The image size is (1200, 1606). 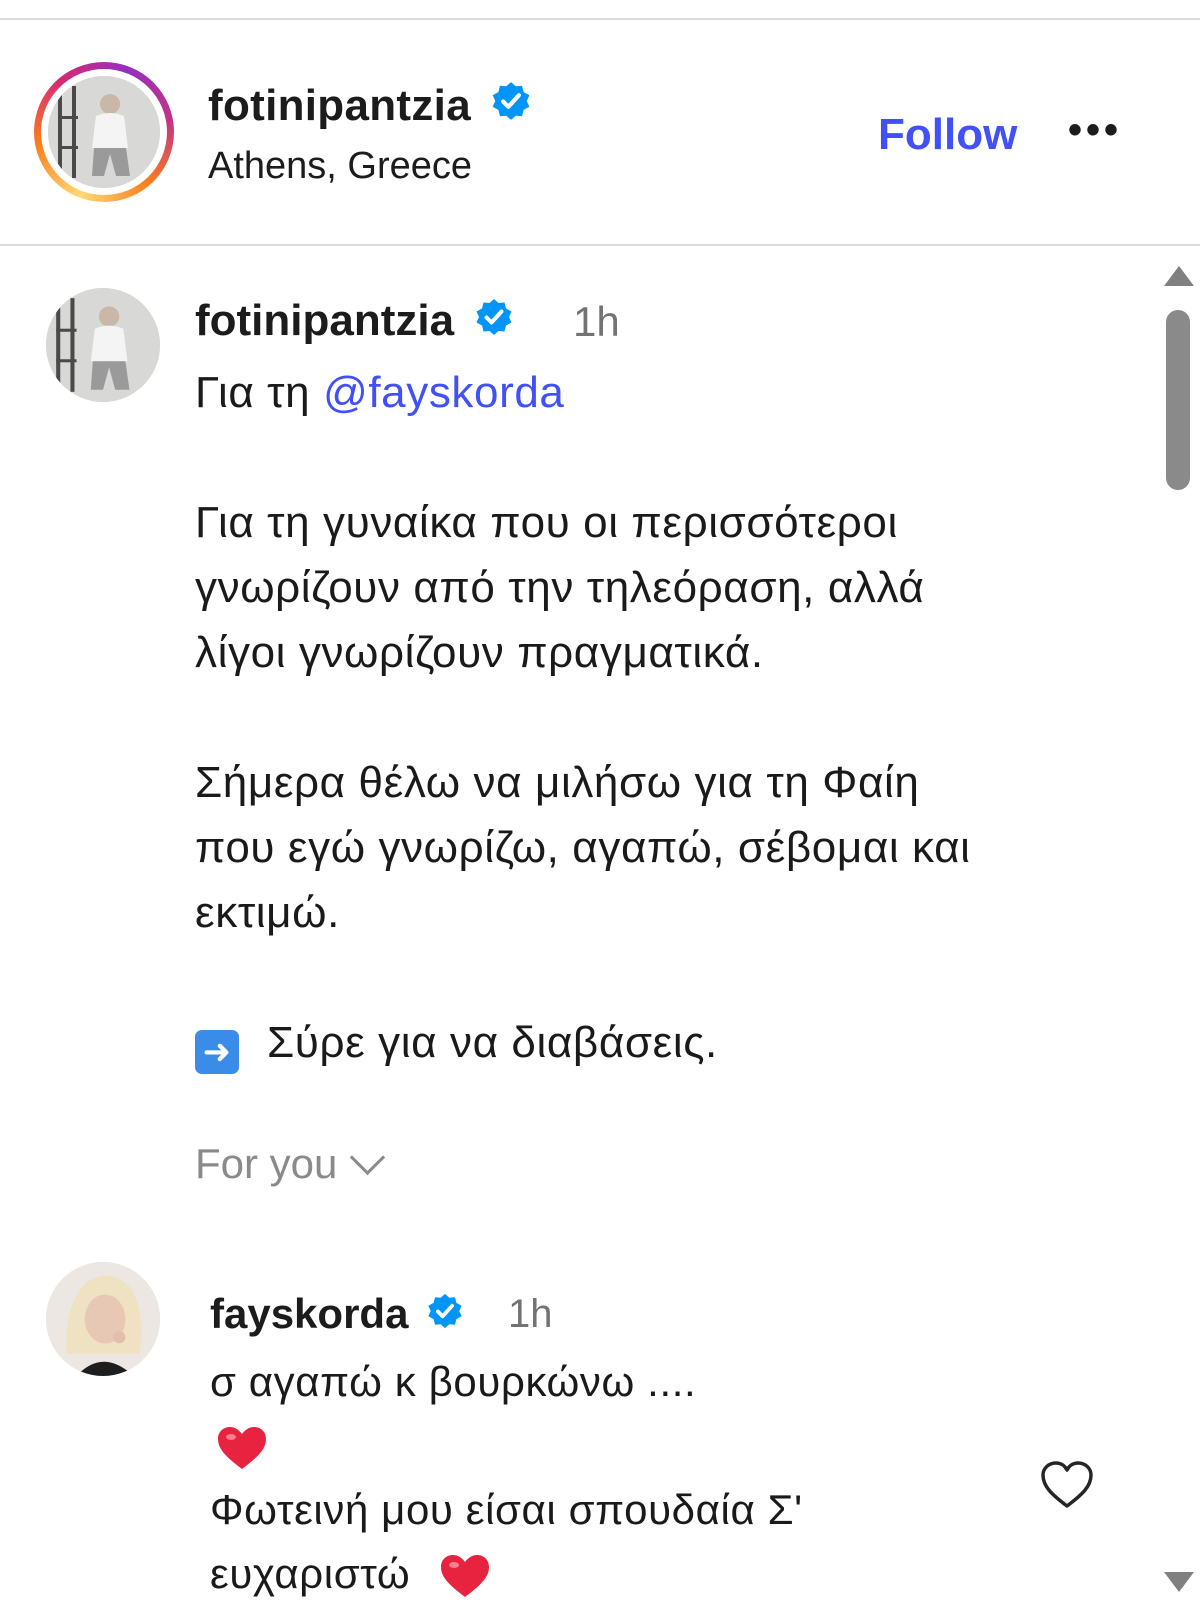 I want to click on feed-filter-dropdown: For you, so click(x=290, y=1163).